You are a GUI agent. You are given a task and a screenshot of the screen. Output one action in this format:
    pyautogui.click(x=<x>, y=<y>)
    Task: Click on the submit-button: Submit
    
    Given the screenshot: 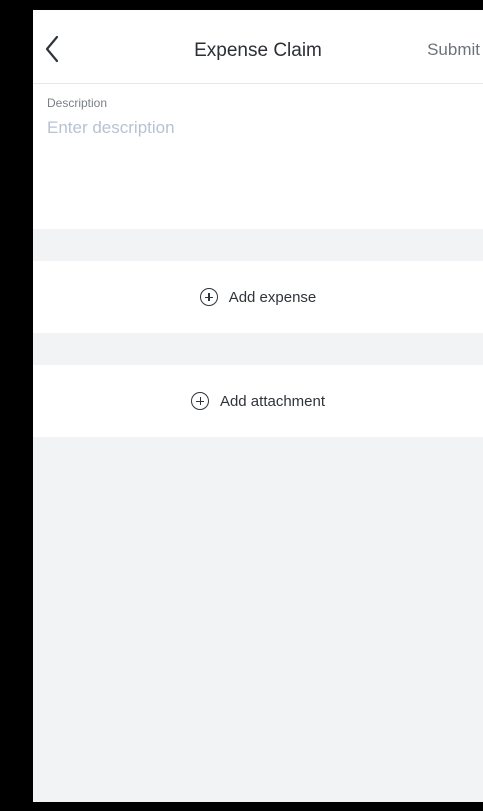 What is the action you would take?
    pyautogui.click(x=453, y=50)
    